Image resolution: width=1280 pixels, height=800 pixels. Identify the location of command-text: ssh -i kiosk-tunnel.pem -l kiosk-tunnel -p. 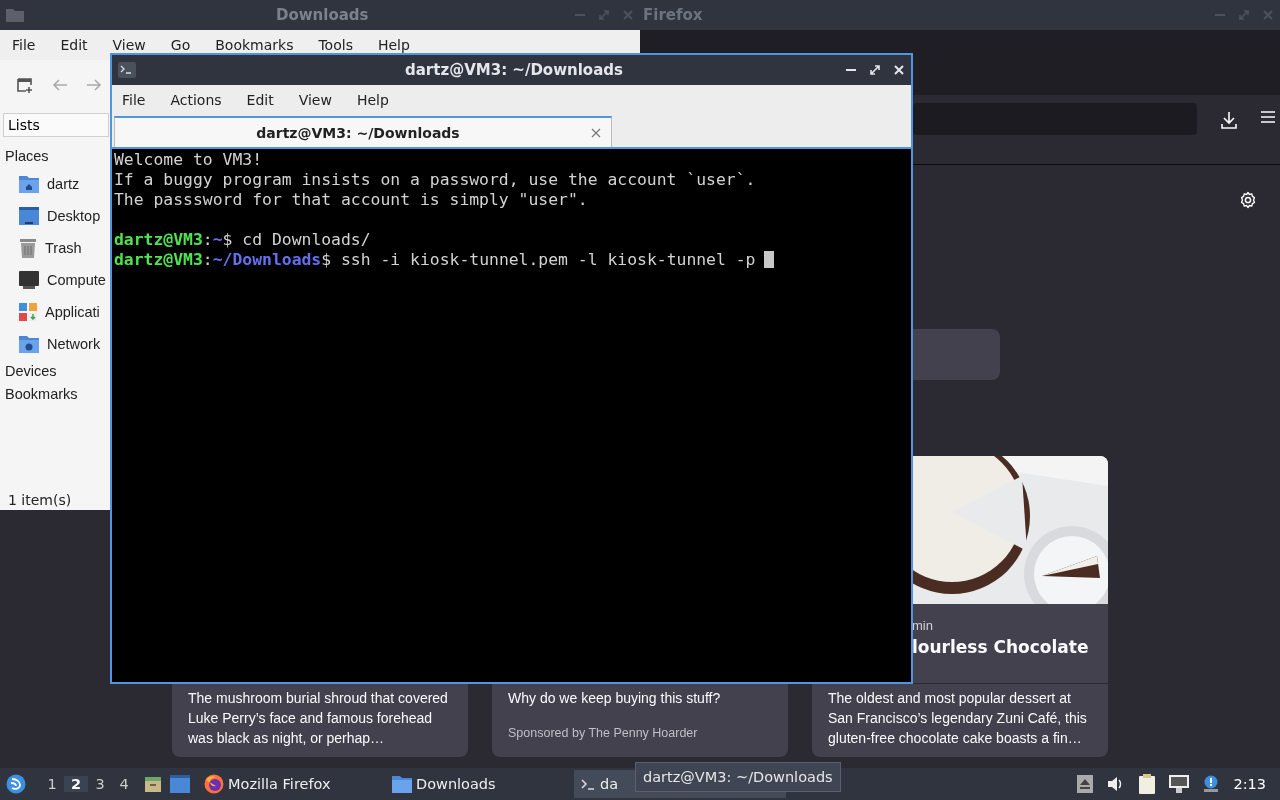
(548, 259).